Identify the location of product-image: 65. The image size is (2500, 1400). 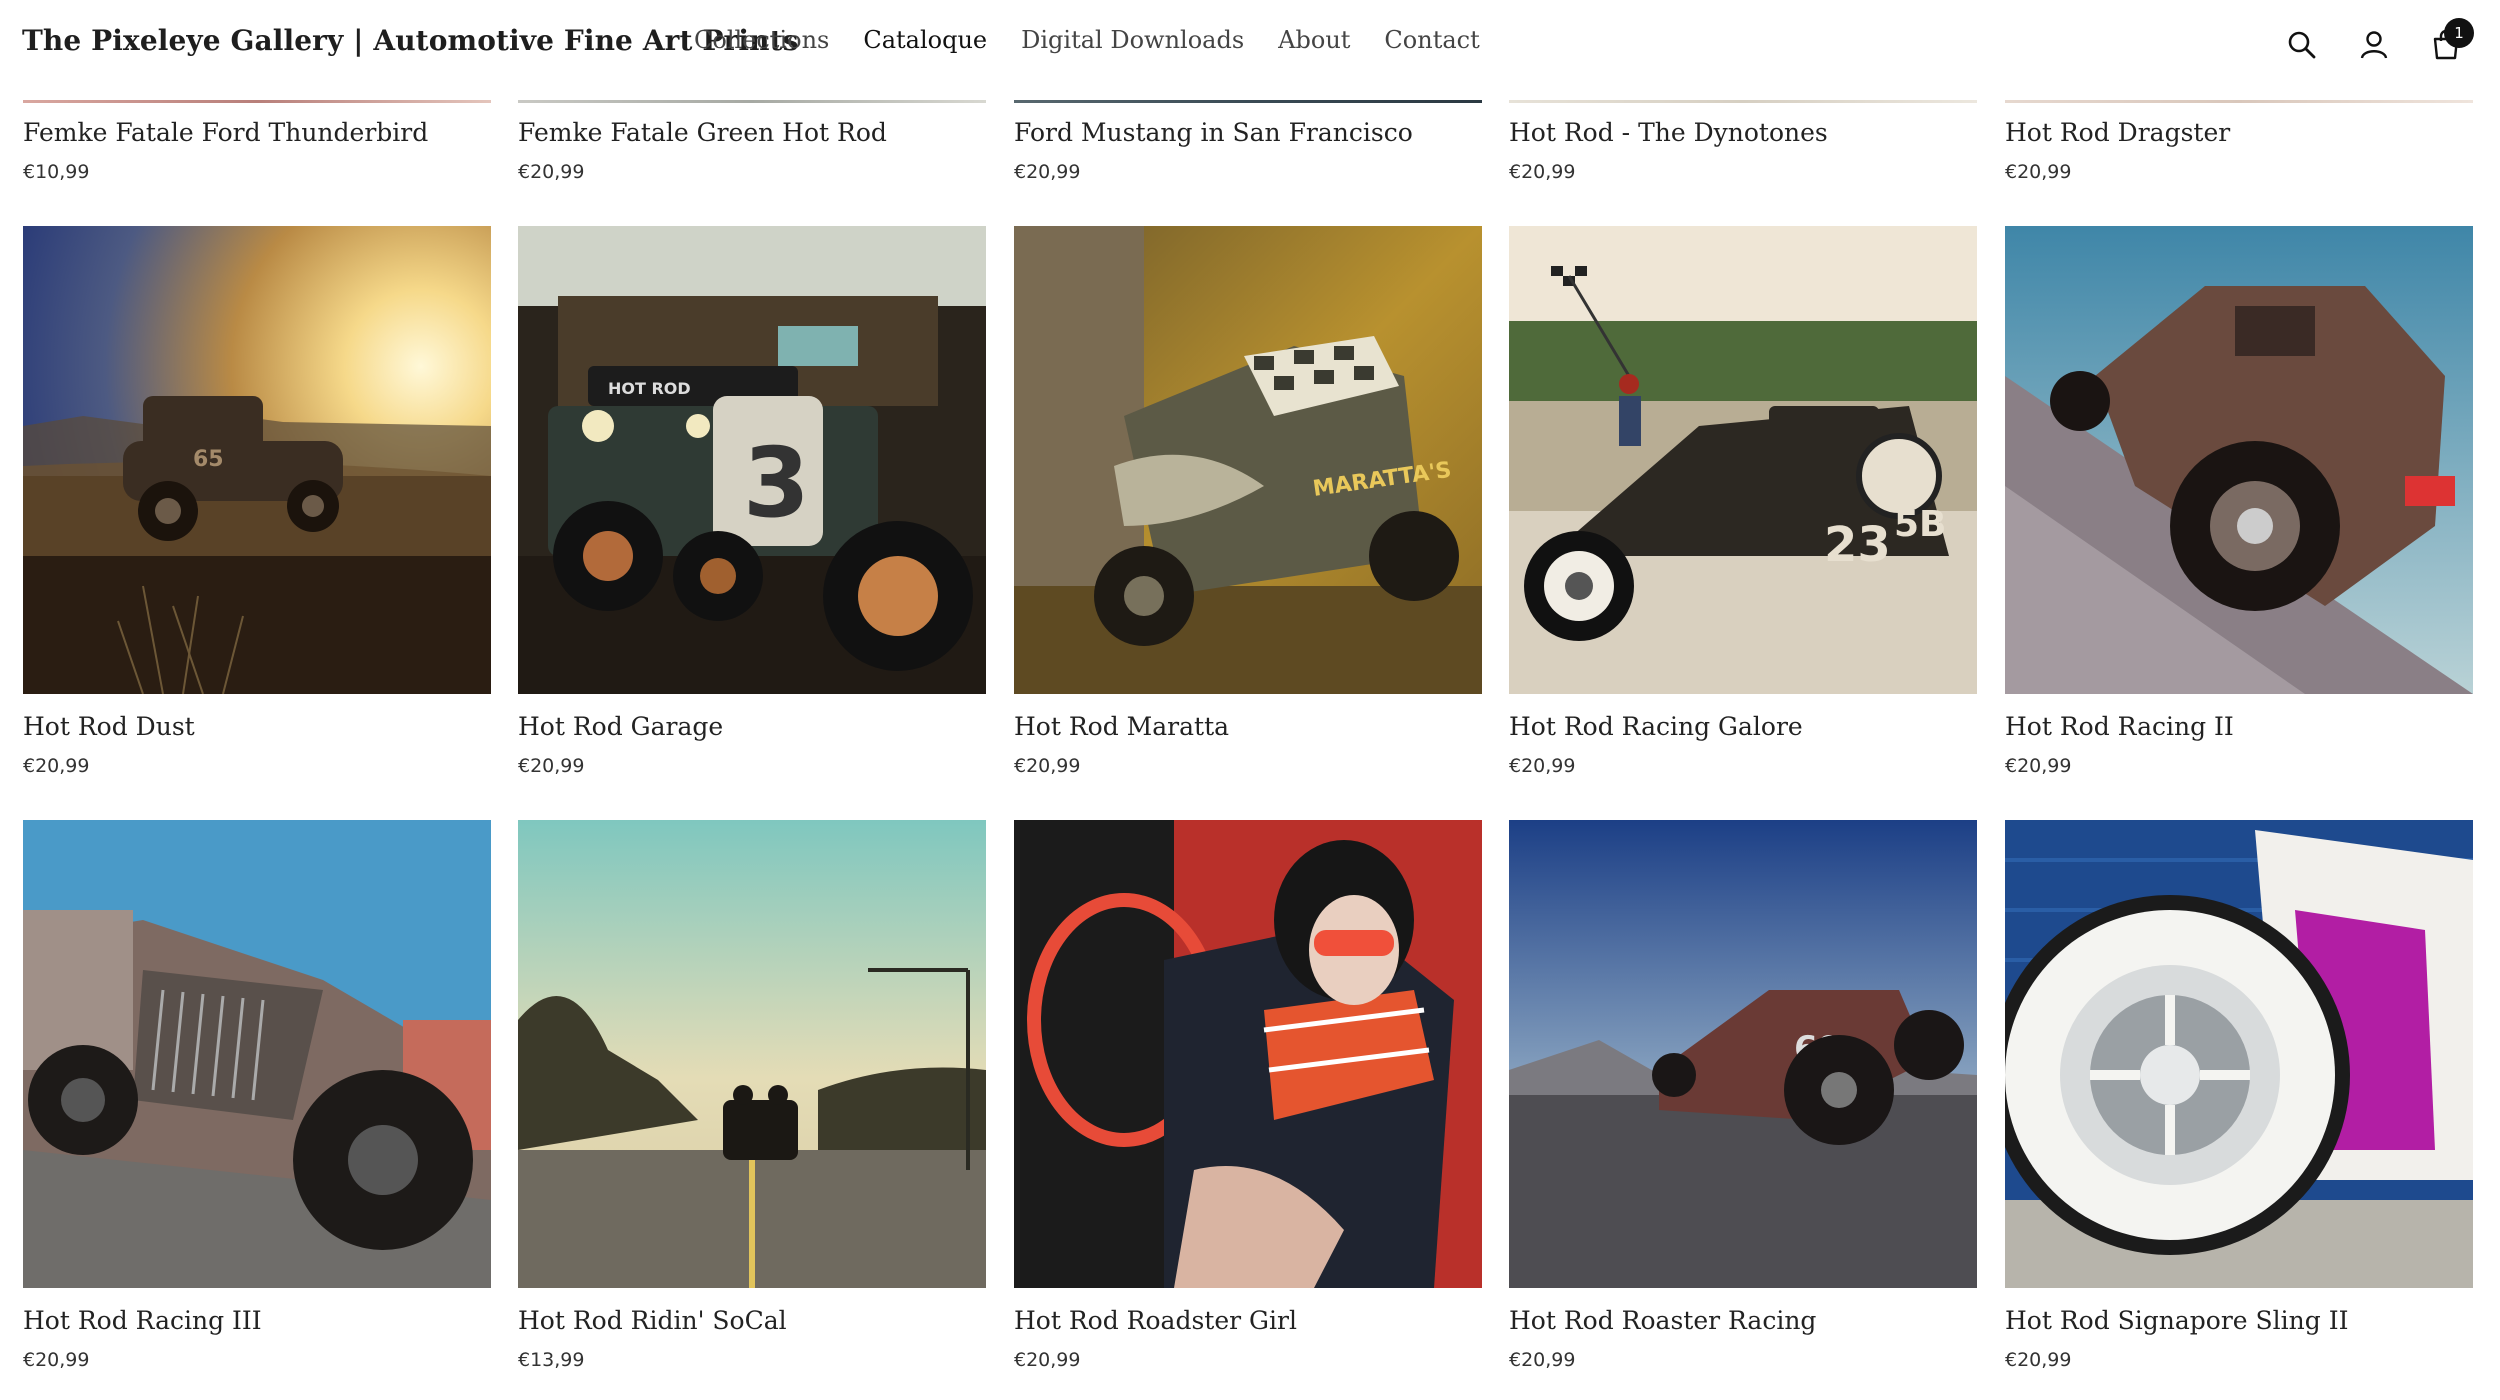
(257, 460).